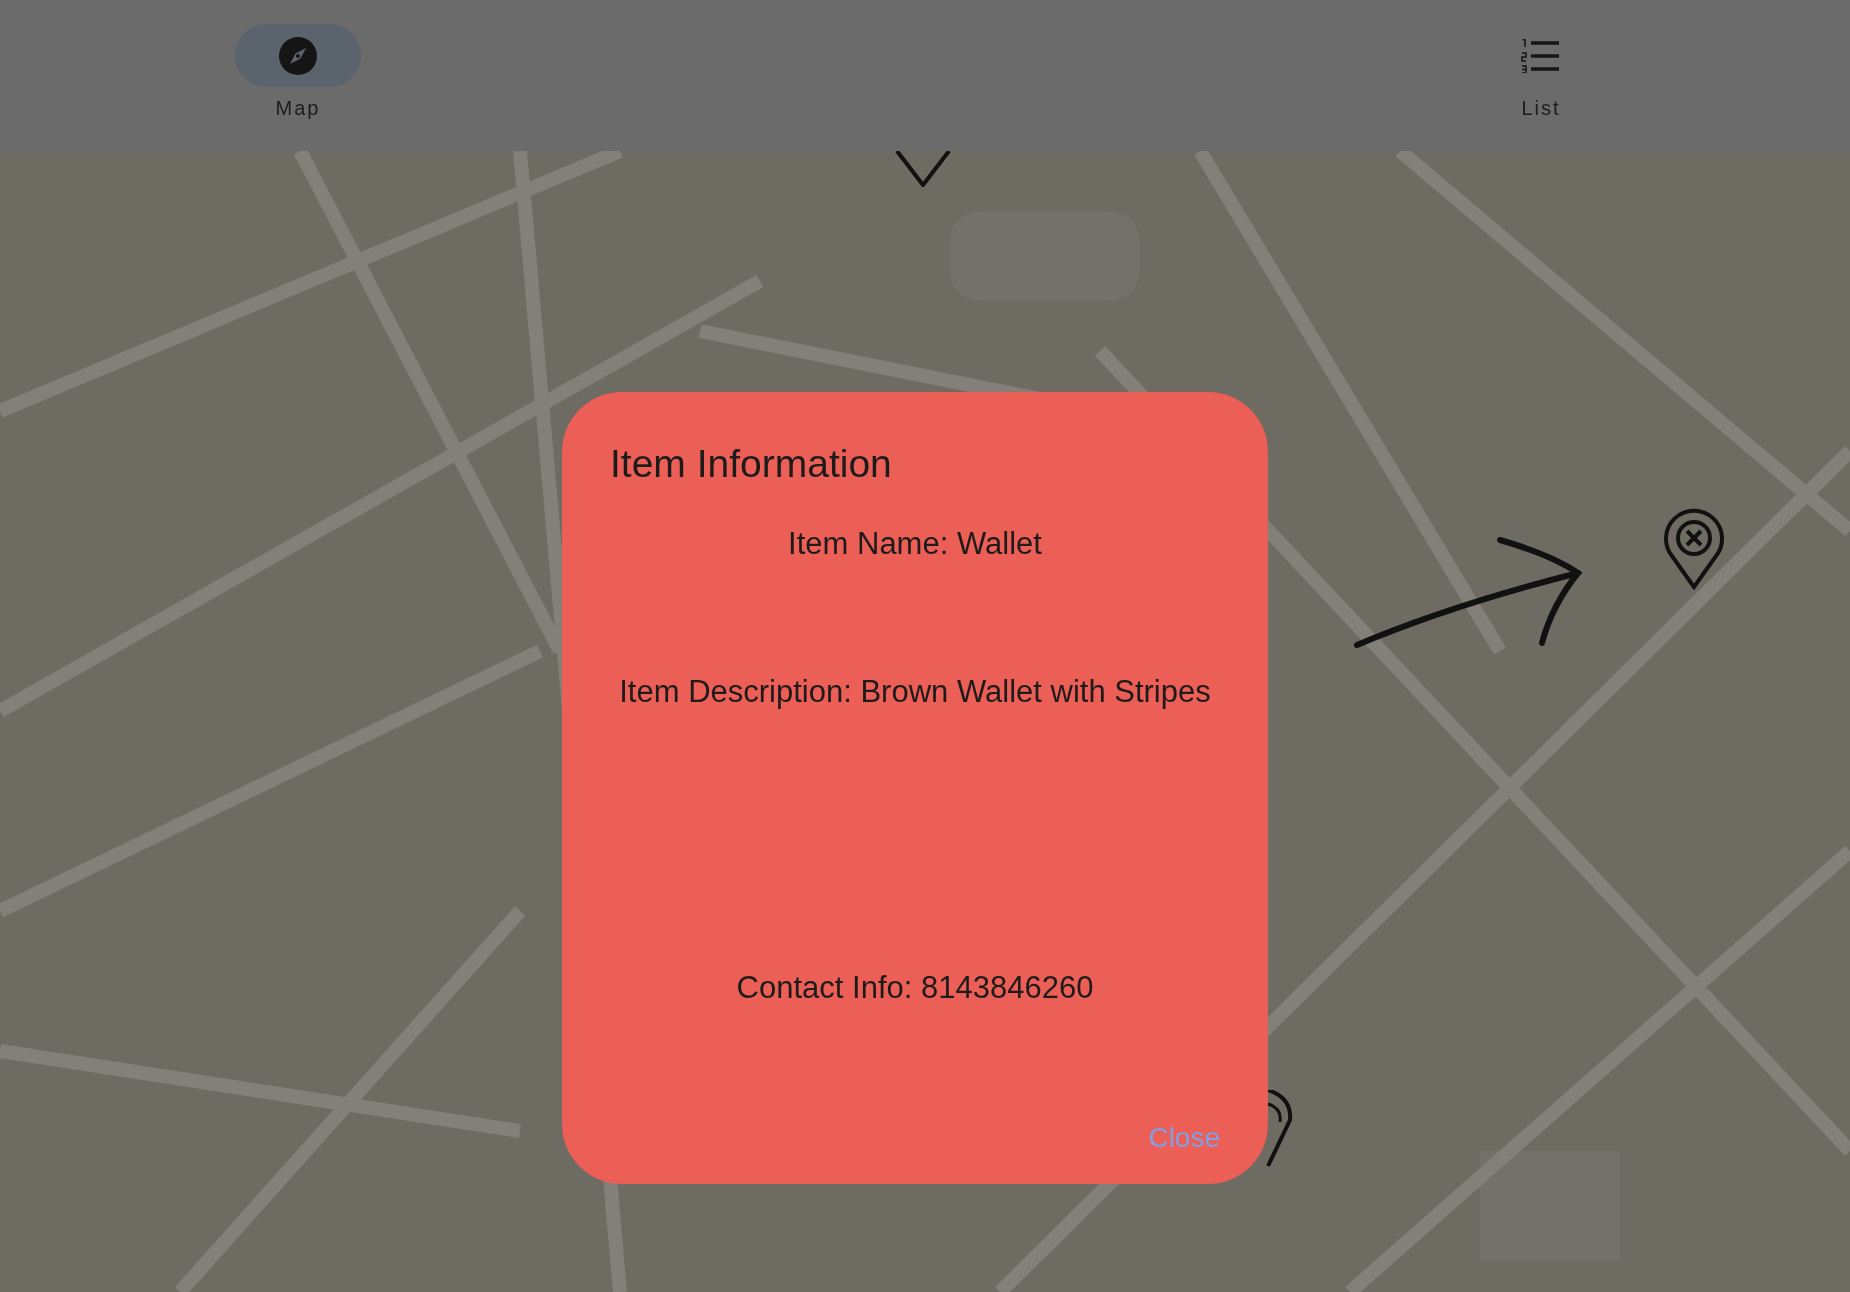  What do you see at coordinates (915, 692) in the screenshot?
I see `item-detail: Item Description: Brown Wallet with Stripes` at bounding box center [915, 692].